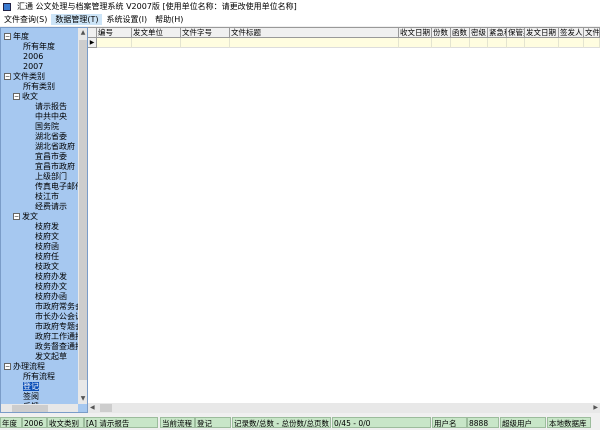  Describe the element at coordinates (24, 367) in the screenshot. I see `tree-node: − 办理流程` at that location.